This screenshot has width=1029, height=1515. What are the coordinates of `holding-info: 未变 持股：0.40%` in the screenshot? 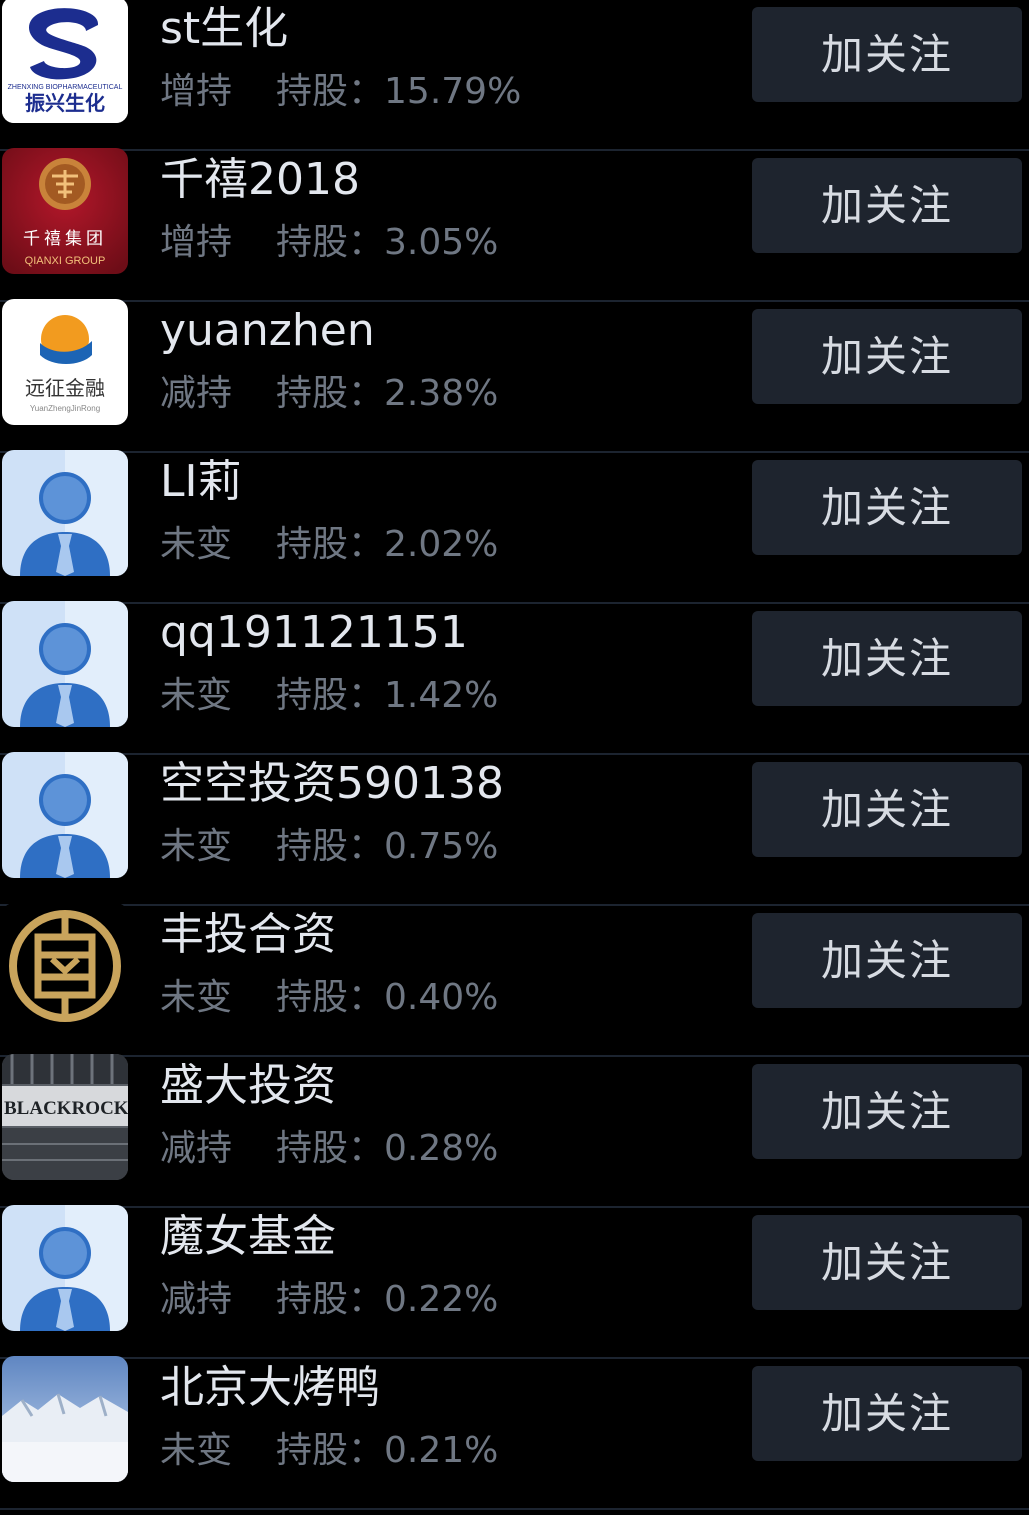 It's located at (329, 998).